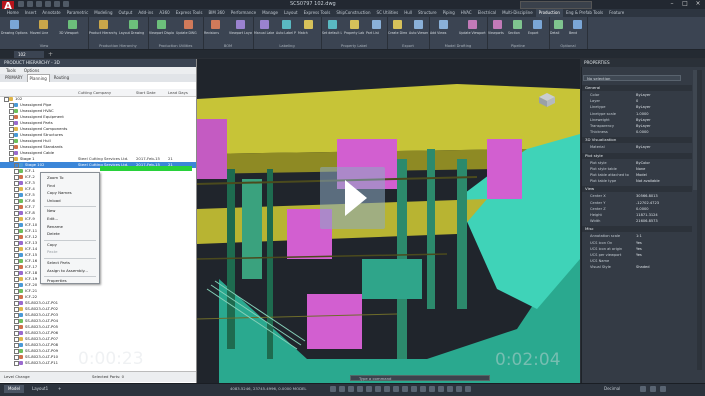  Describe the element at coordinates (57, 4) in the screenshot. I see `redo-icon` at that location.